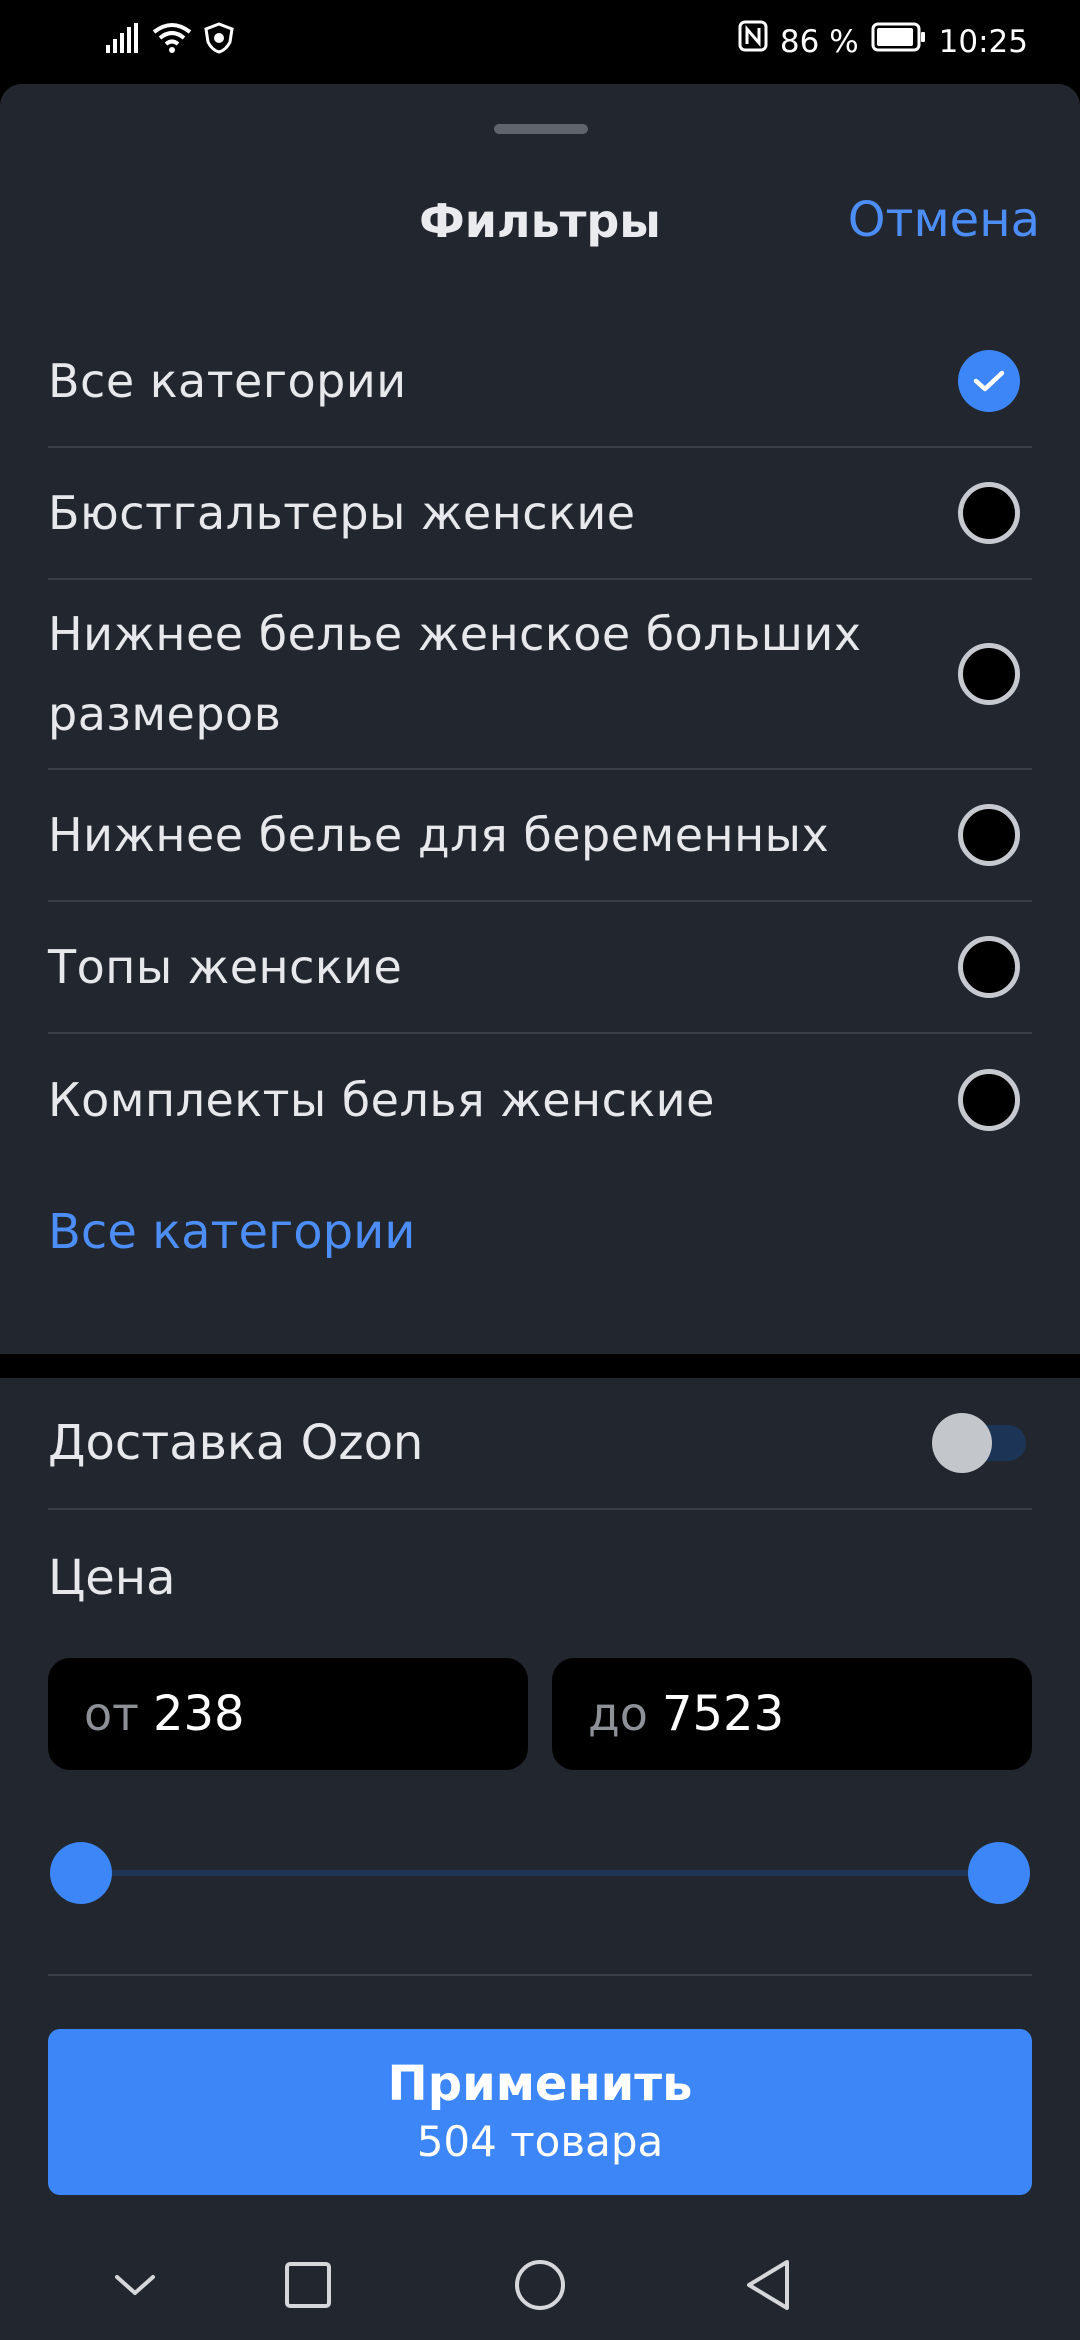 The height and width of the screenshot is (2340, 1080). Describe the element at coordinates (540, 42) in the screenshot. I see `status-bar: 86 % 10:25` at that location.